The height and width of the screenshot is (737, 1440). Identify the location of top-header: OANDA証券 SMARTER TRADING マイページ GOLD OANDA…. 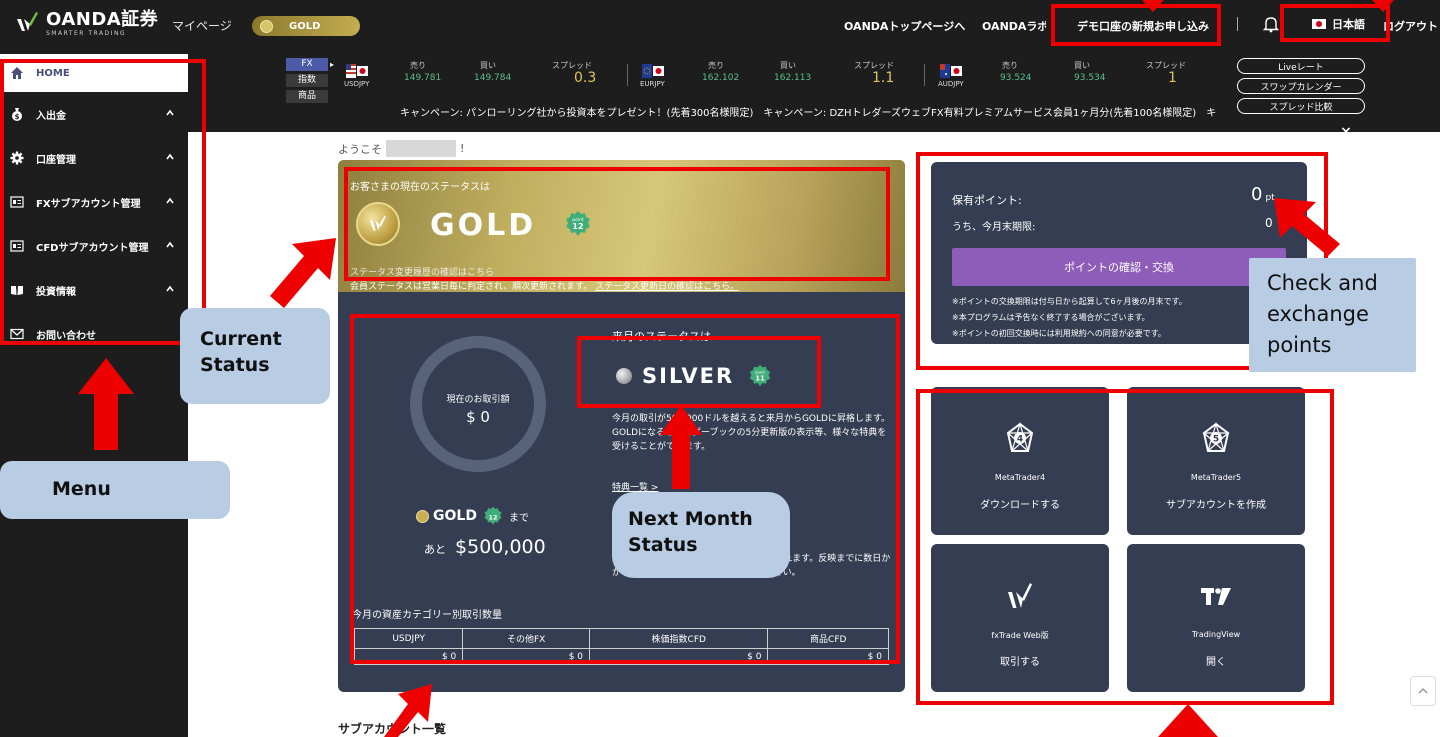
(720, 27).